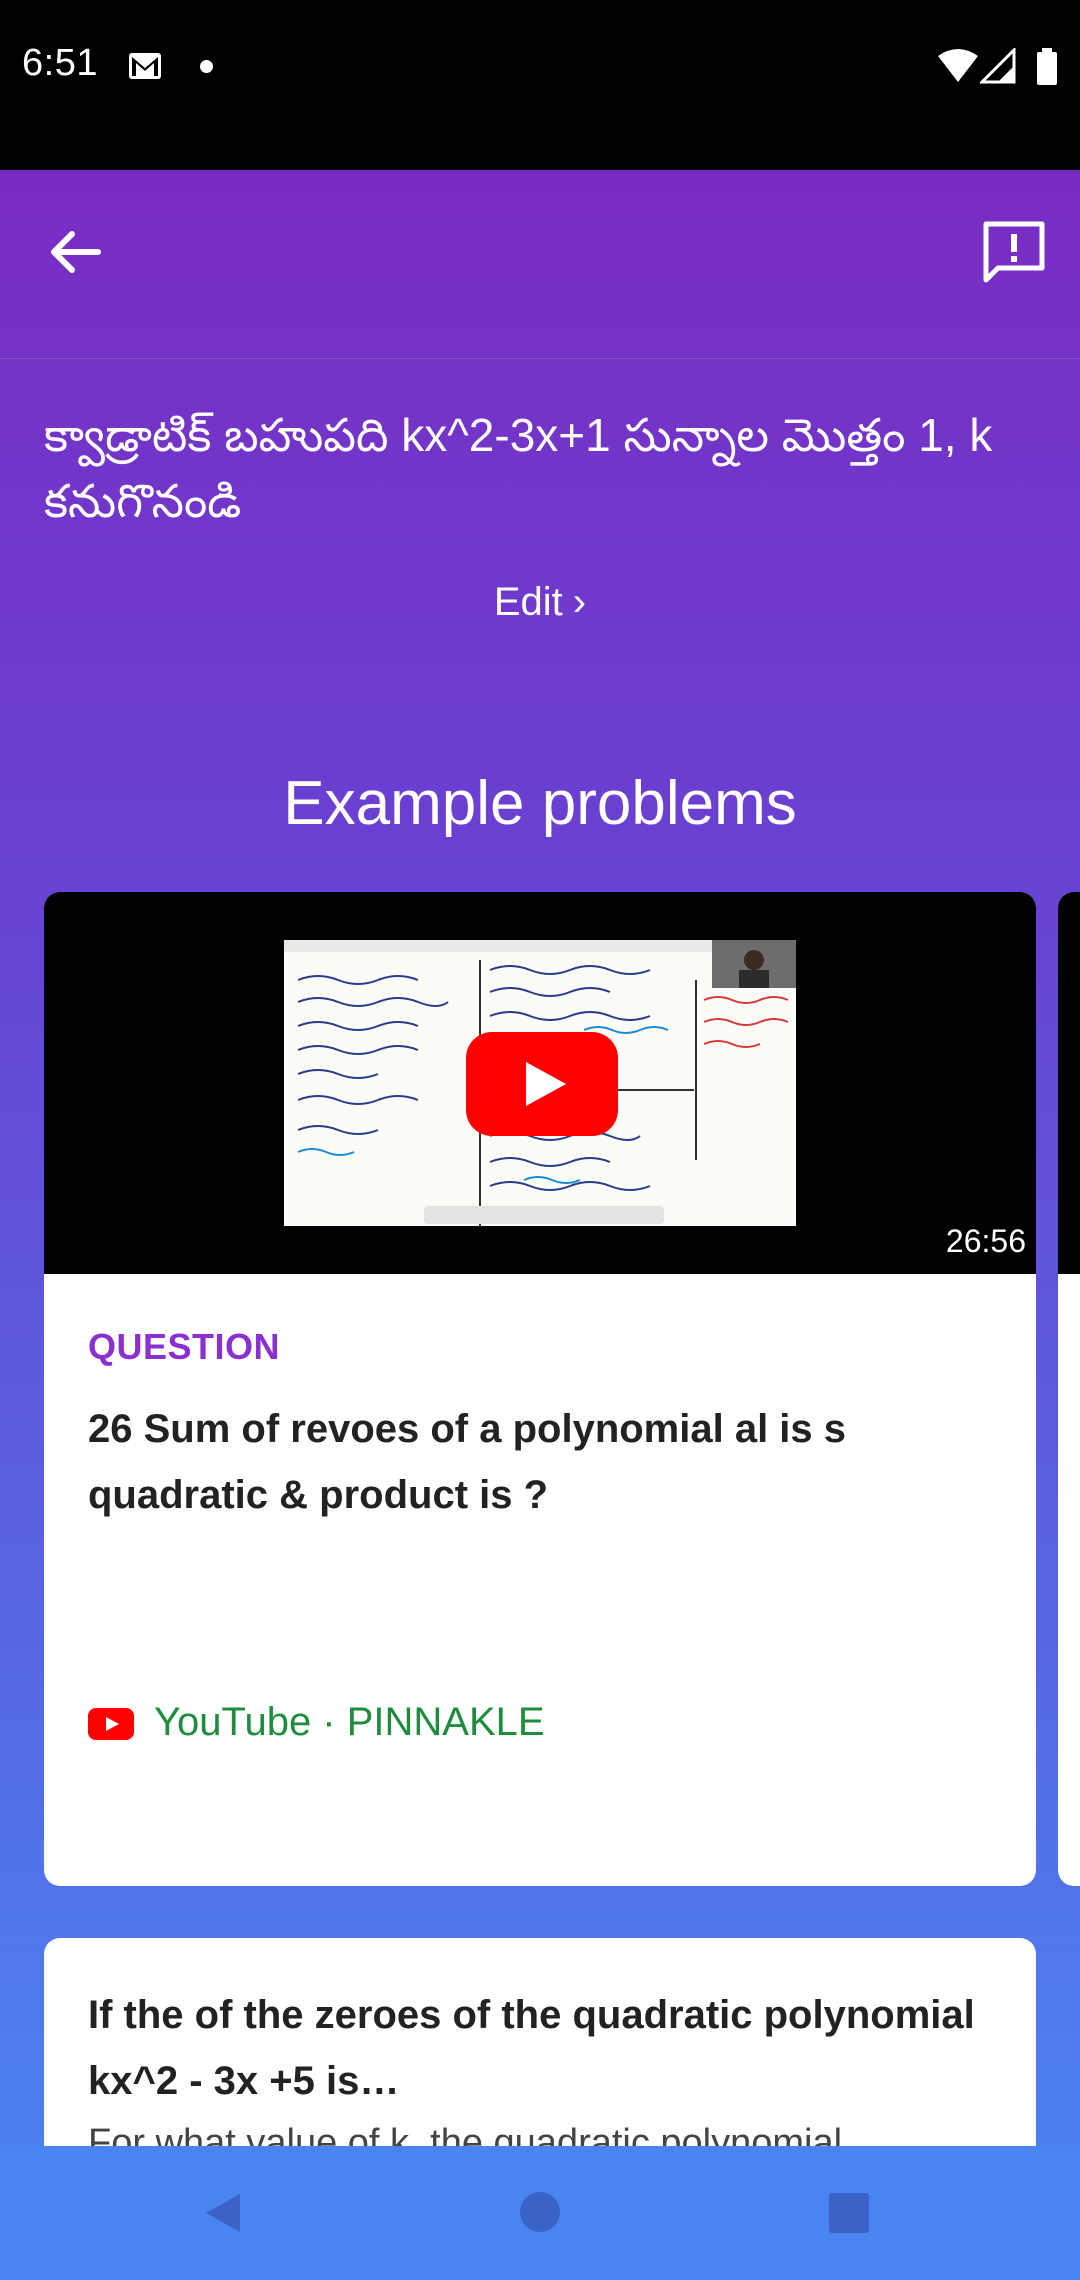  I want to click on play-icon, so click(542, 1084).